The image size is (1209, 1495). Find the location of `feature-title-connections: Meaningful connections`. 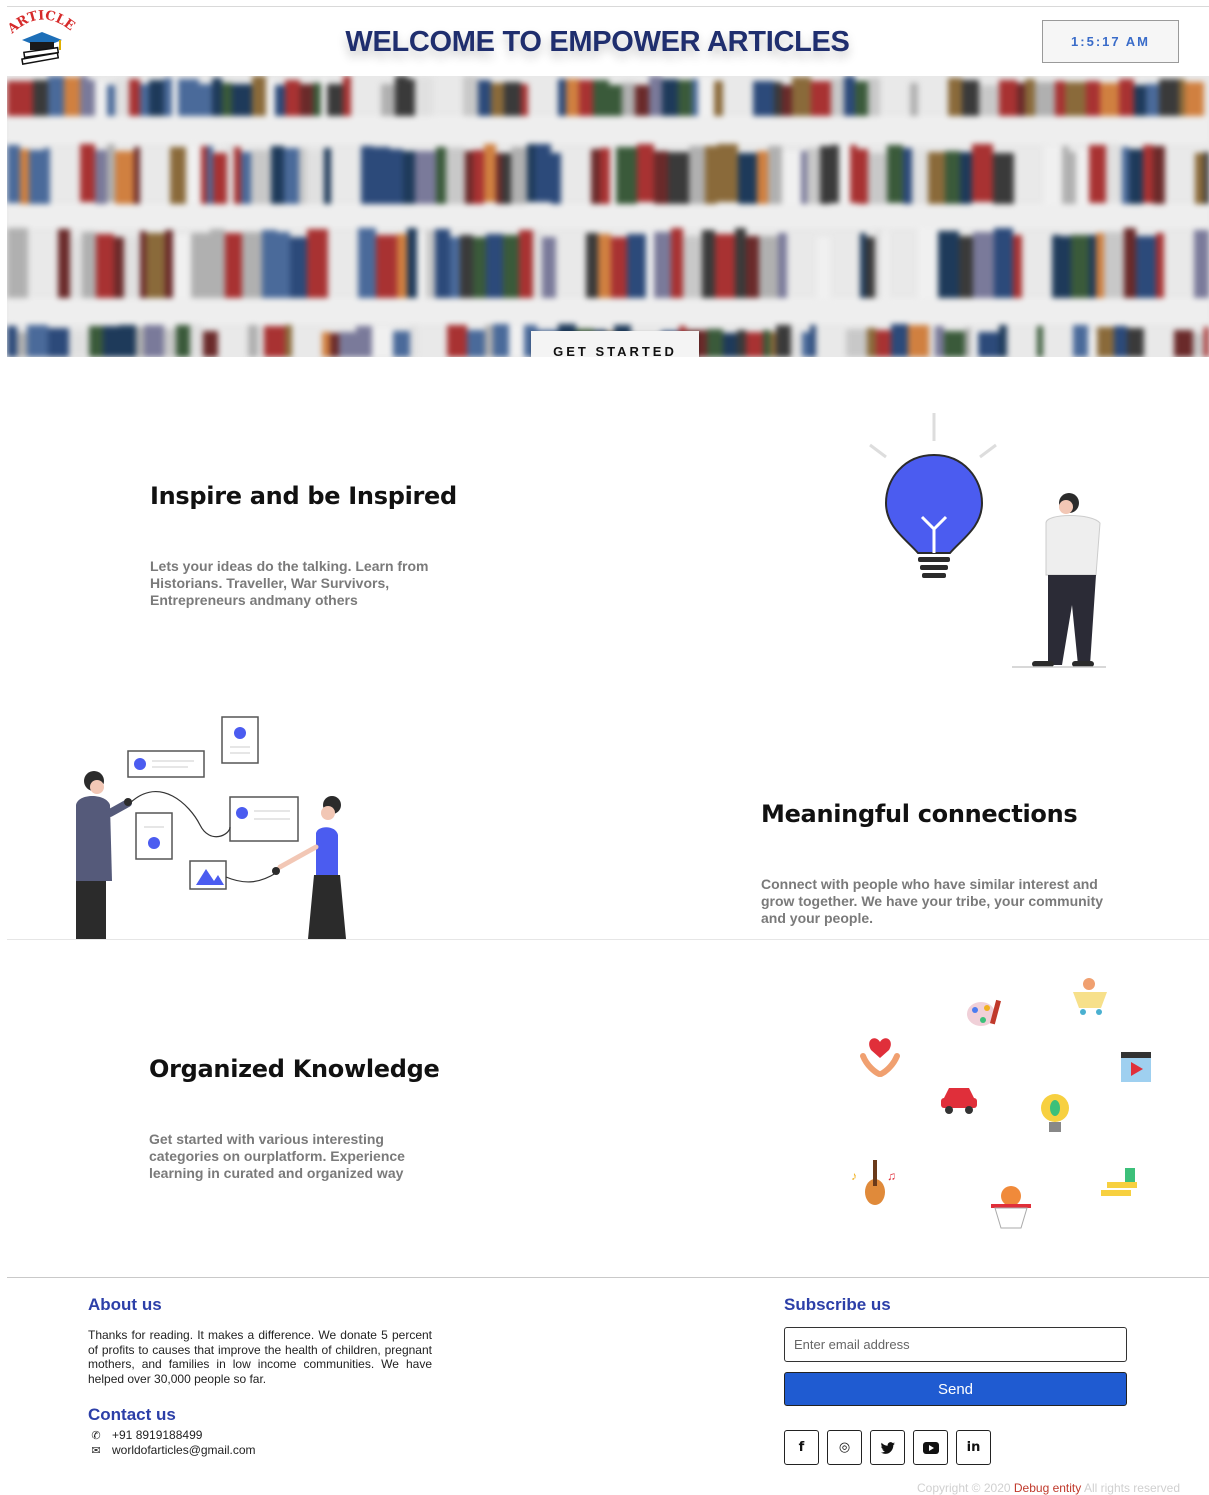

feature-title-connections: Meaningful connections is located at coordinates (919, 814).